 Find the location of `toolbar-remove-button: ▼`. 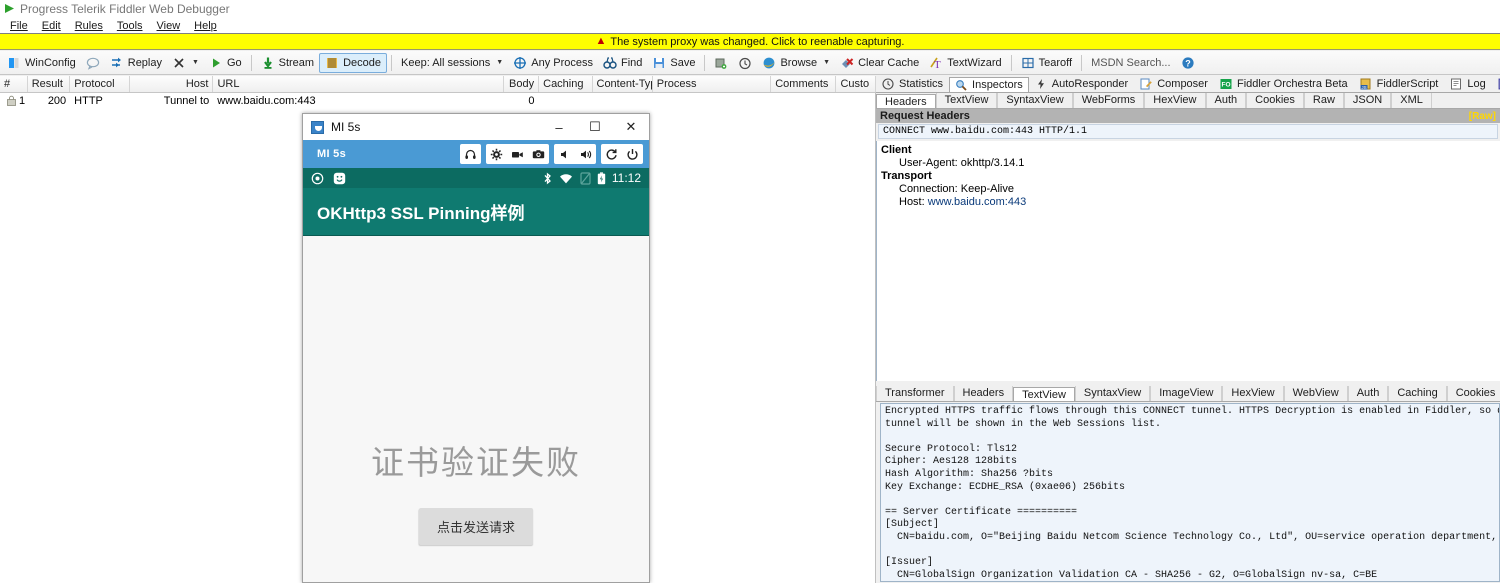

toolbar-remove-button: ▼ is located at coordinates (185, 63).